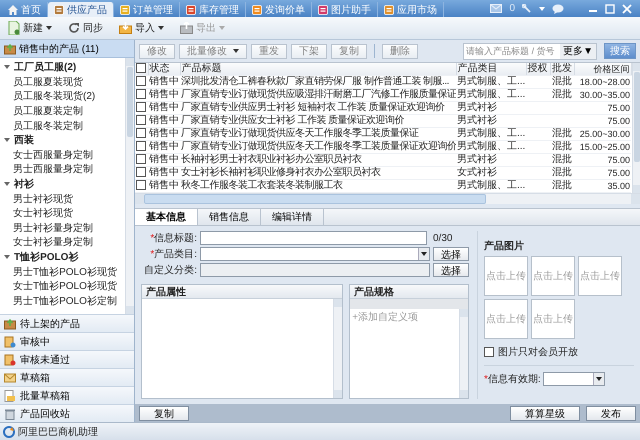  Describe the element at coordinates (62, 301) in the screenshot. I see `tree-item: 男士T恤衫POLO衫定制` at that location.